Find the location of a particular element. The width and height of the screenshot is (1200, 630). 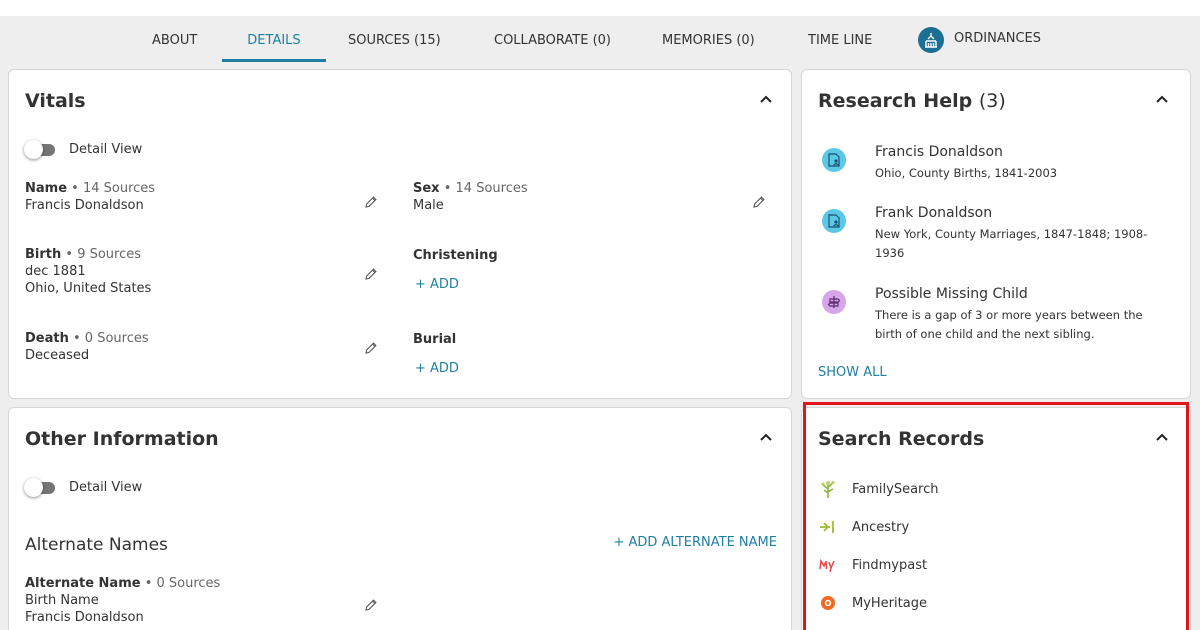

show-all-link: SHOW ALL is located at coordinates (852, 372).